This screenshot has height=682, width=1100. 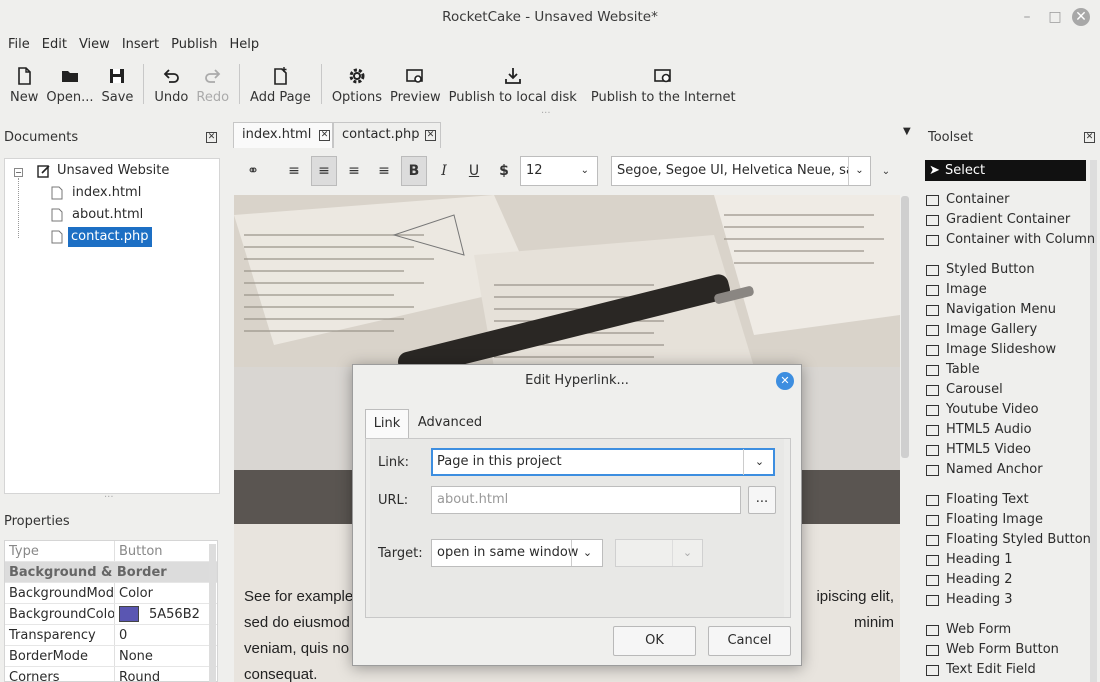 What do you see at coordinates (166, 656) in the screenshot?
I see `property-value: None` at bounding box center [166, 656].